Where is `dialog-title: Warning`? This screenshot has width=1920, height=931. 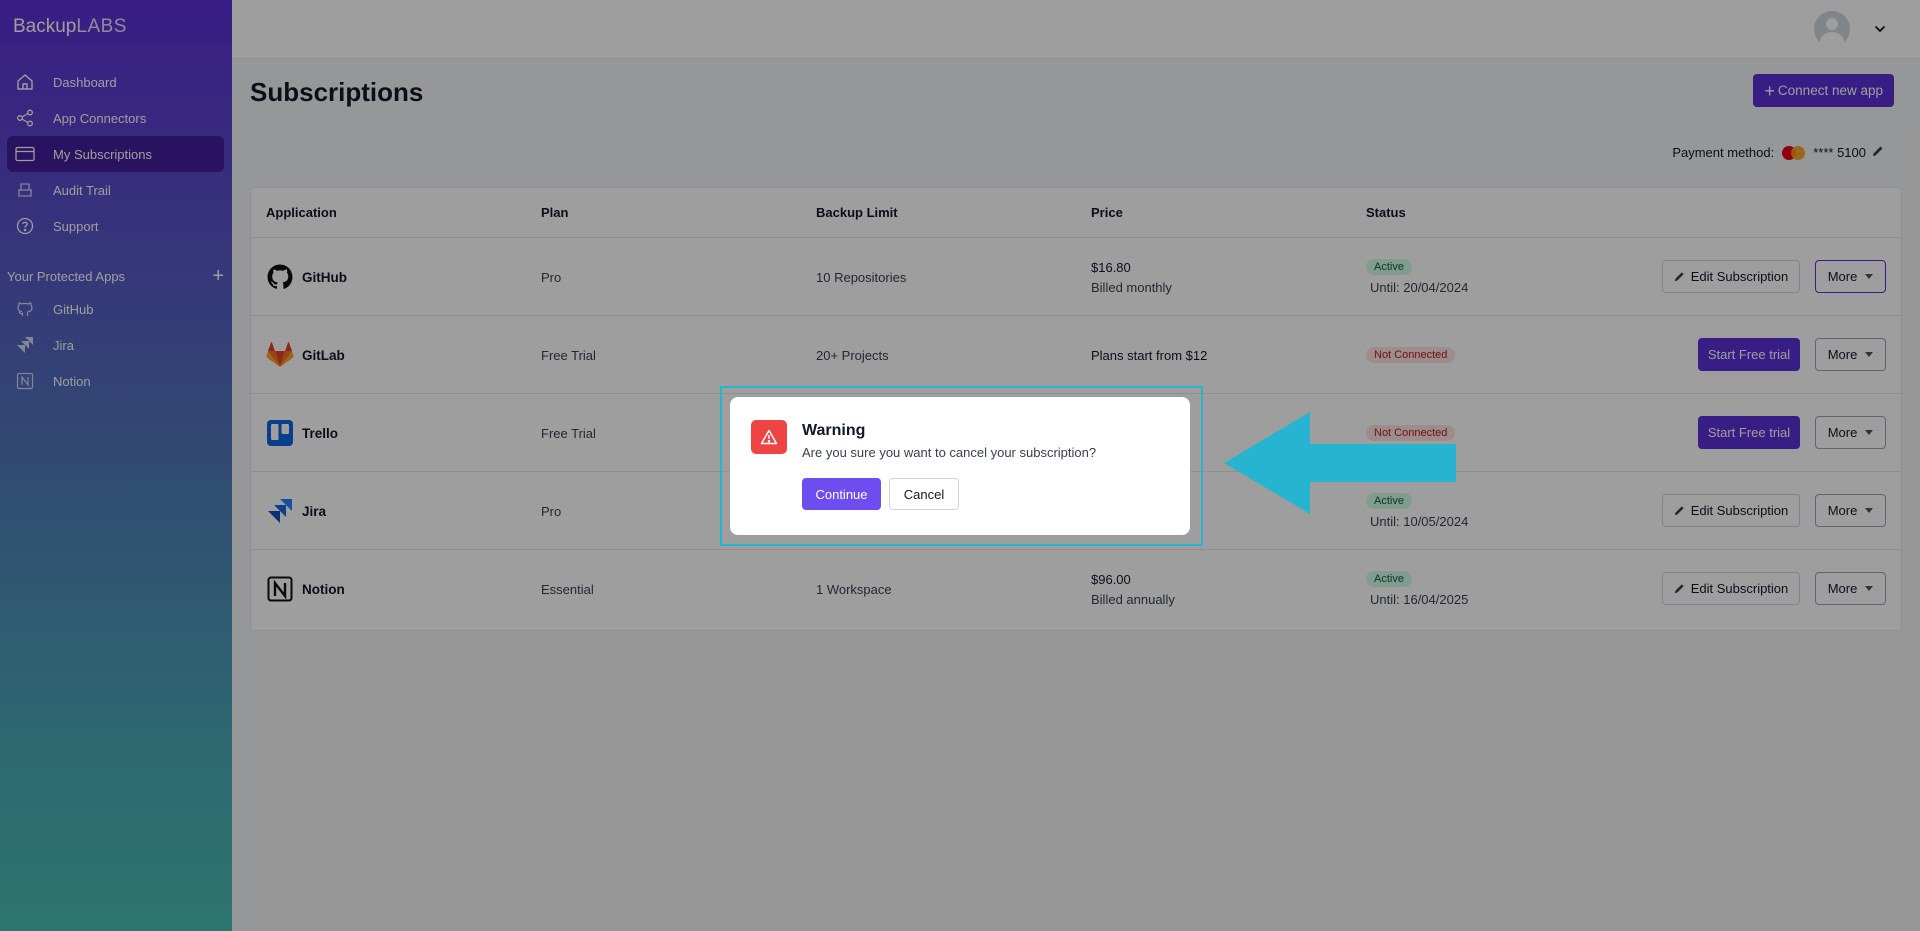
dialog-title: Warning is located at coordinates (834, 430).